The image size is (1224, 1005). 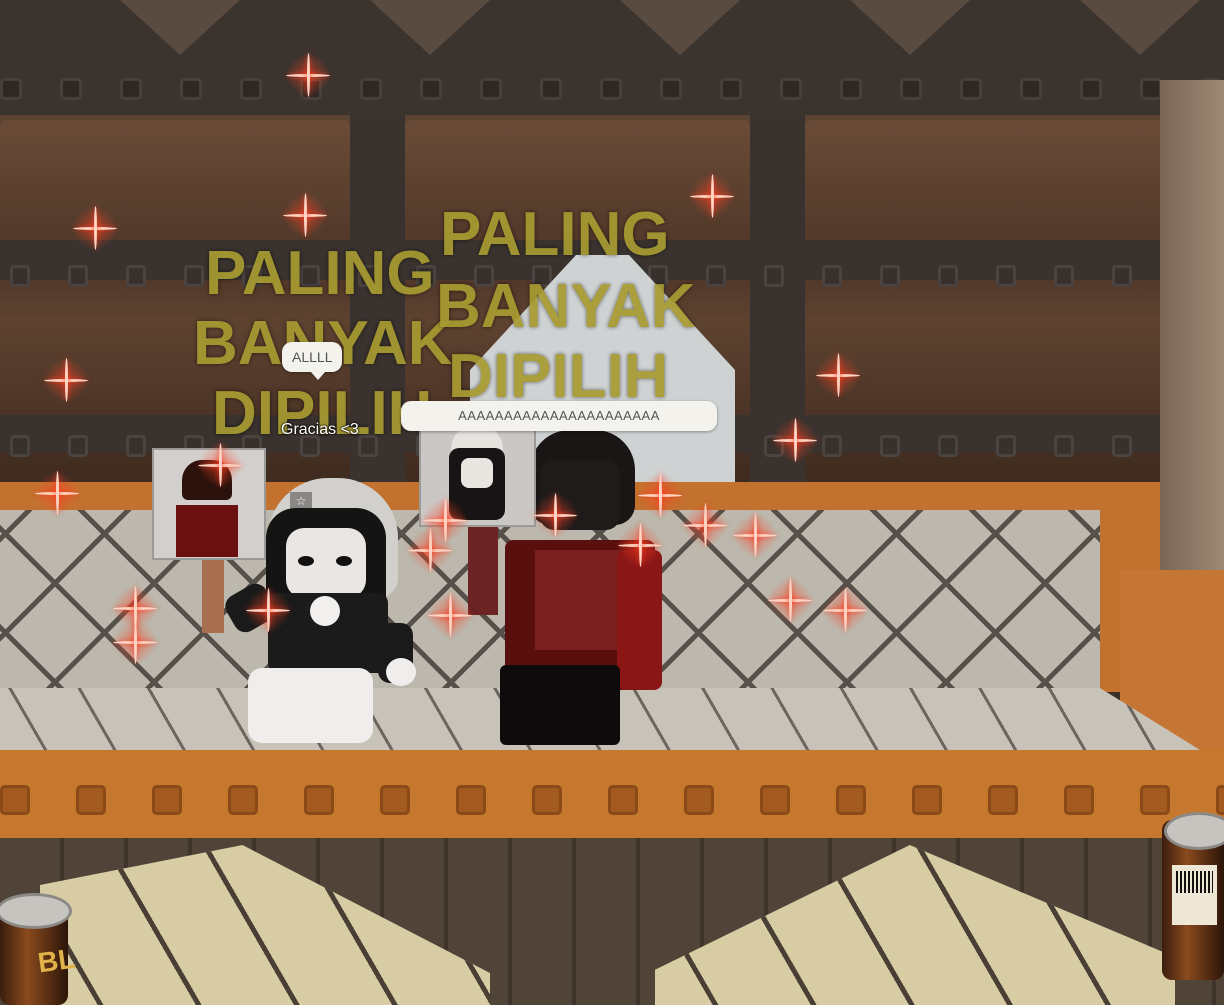 I want to click on pants, so click(x=560, y=705).